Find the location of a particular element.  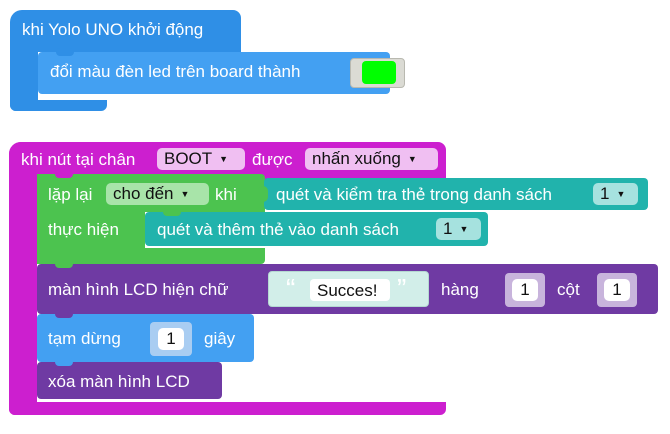

scan-check-connector is located at coordinates (263, 194).